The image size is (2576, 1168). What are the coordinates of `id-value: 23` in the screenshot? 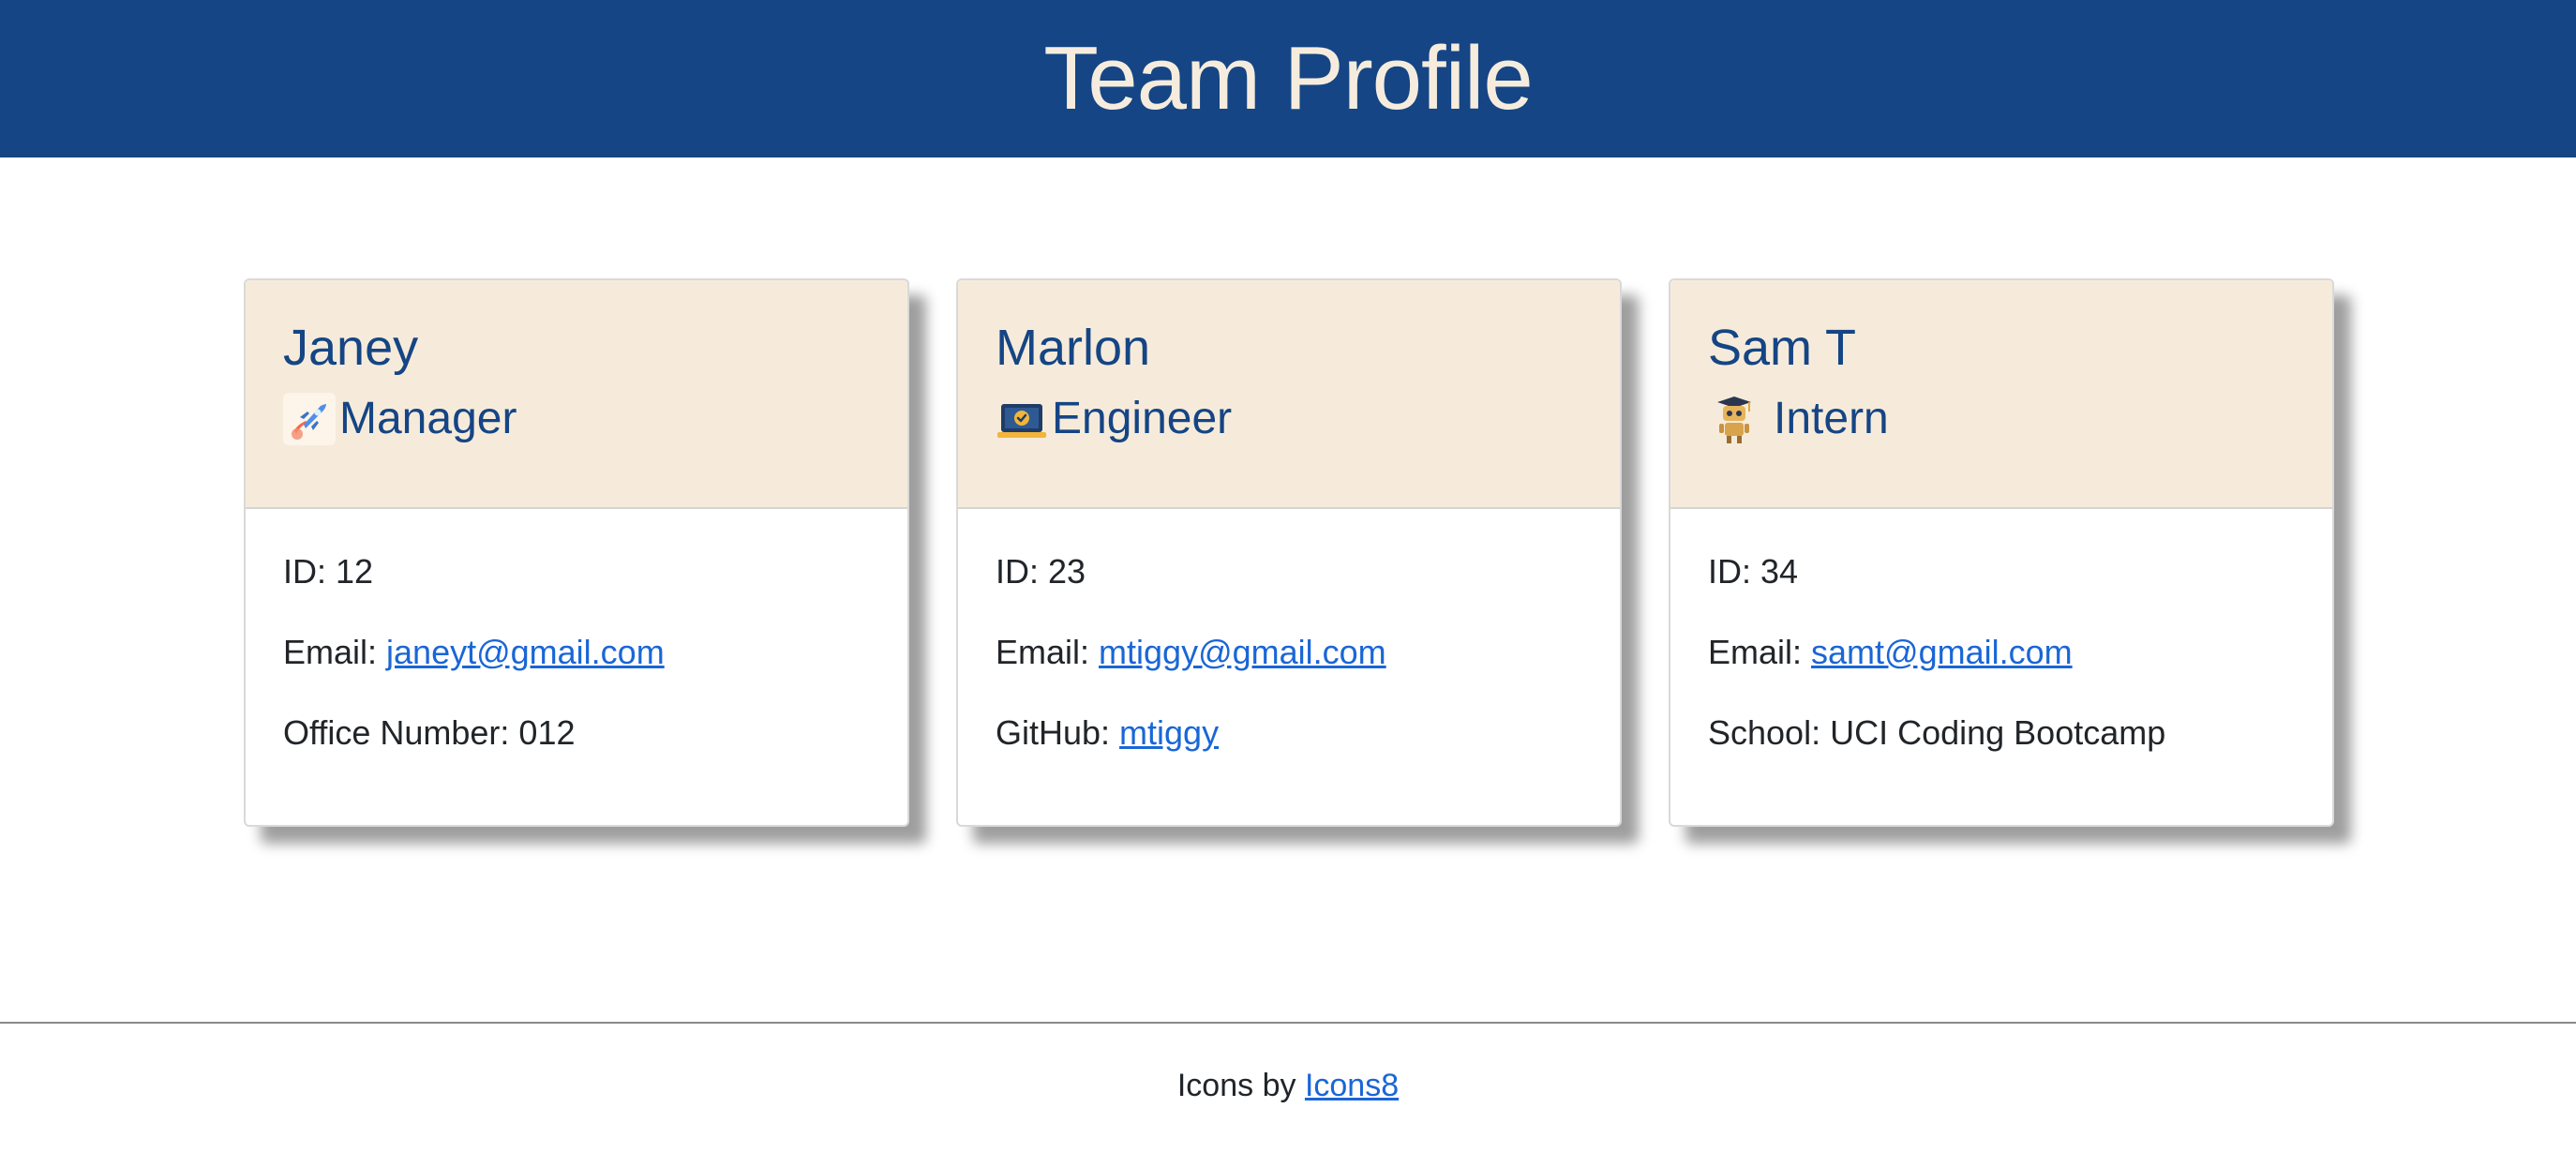 It's located at (1067, 572).